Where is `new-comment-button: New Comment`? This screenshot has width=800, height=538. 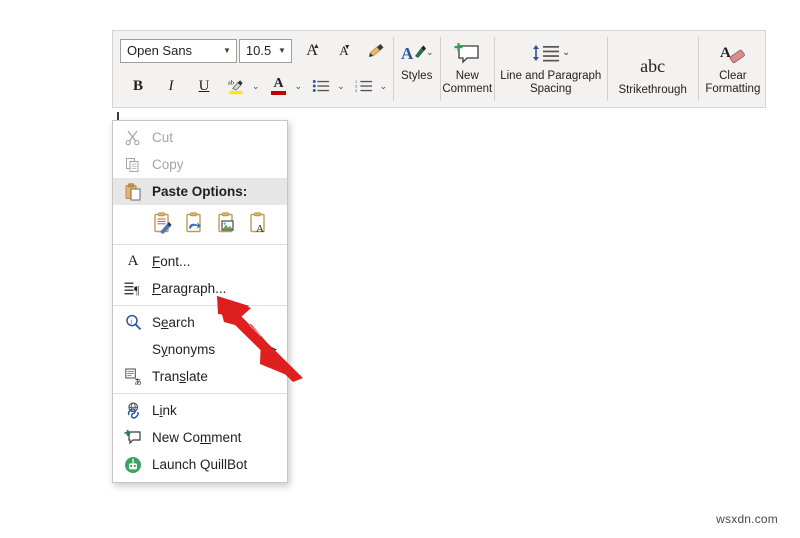
new-comment-button: New Comment is located at coordinates (467, 69).